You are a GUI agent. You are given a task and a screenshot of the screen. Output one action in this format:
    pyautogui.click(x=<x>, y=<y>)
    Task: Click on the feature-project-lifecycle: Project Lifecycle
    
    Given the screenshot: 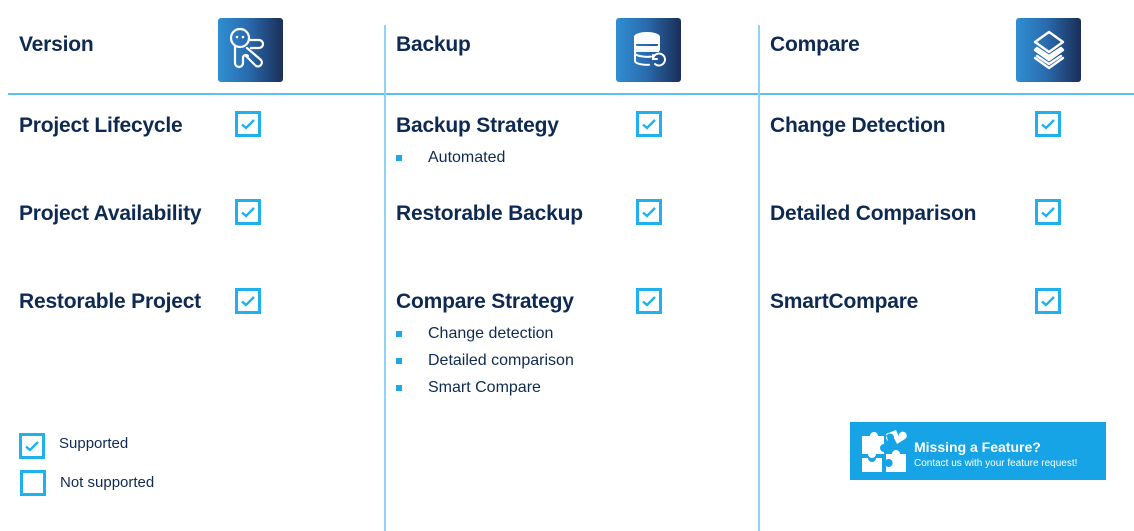 What is the action you would take?
    pyautogui.click(x=101, y=125)
    